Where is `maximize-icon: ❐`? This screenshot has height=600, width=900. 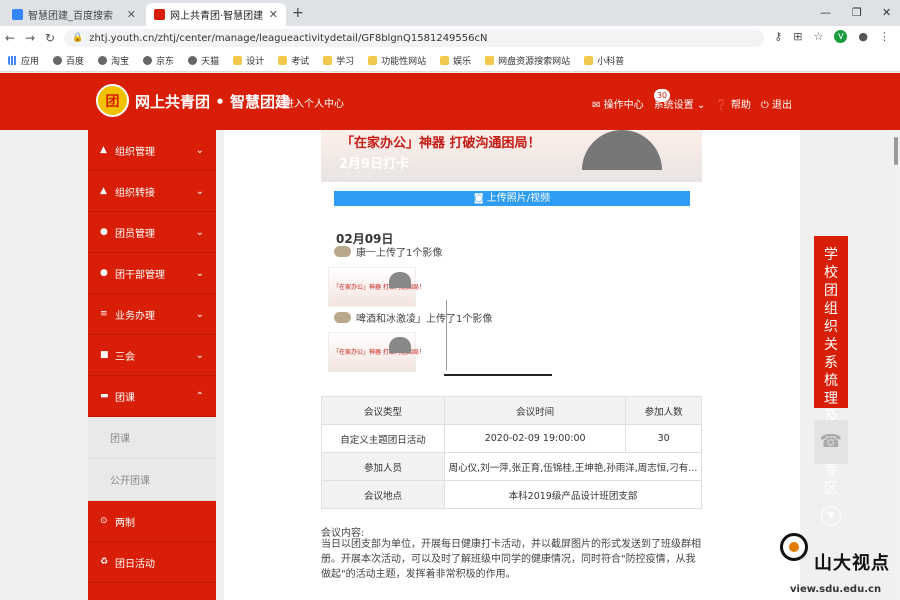 maximize-icon: ❐ is located at coordinates (857, 12).